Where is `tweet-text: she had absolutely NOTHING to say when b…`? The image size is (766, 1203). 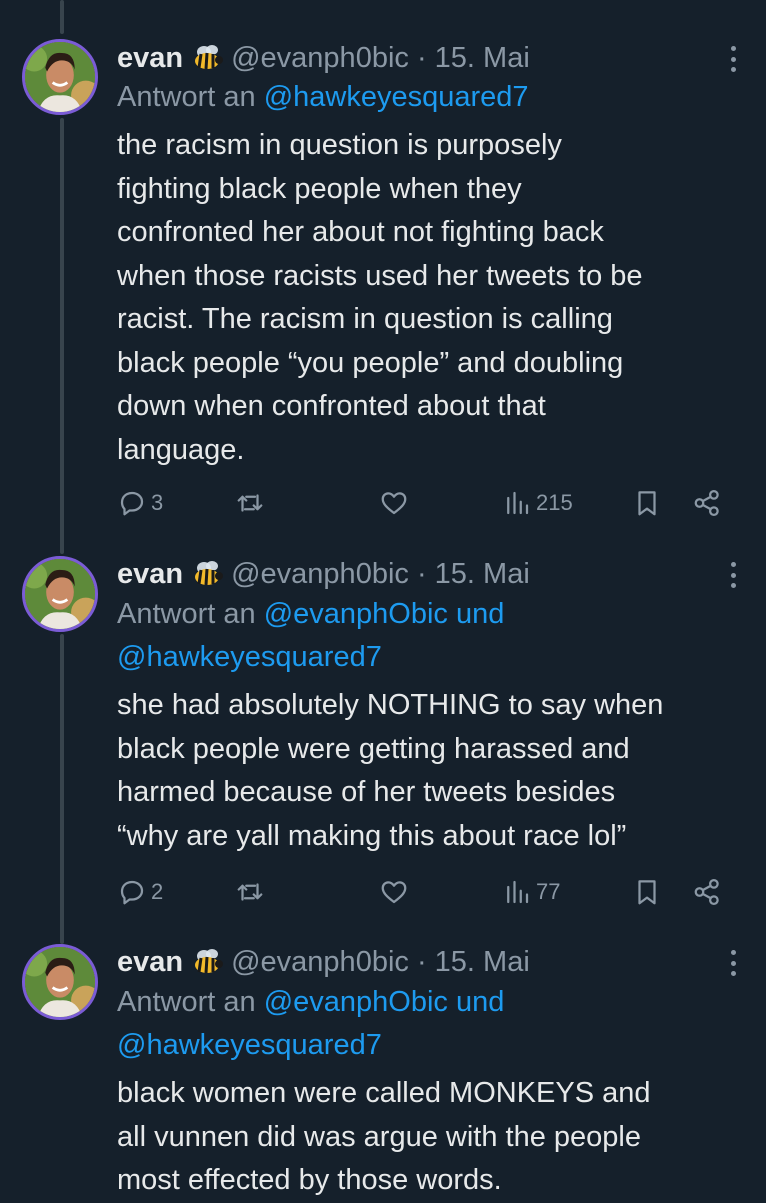 tweet-text: she had absolutely NOTHING to say when b… is located at coordinates (390, 770).